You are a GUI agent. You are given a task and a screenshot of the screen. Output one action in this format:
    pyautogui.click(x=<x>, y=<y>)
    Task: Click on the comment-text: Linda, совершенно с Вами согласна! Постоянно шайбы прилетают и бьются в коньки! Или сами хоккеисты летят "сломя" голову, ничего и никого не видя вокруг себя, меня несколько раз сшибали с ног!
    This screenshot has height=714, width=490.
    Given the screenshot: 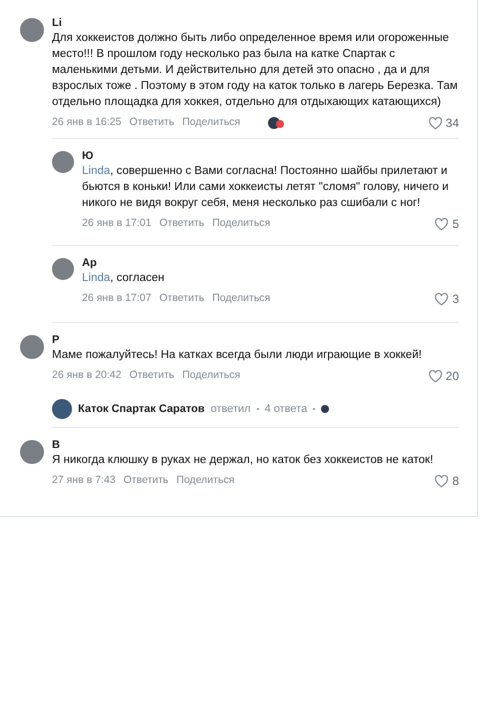 What is the action you would take?
    pyautogui.click(x=266, y=187)
    